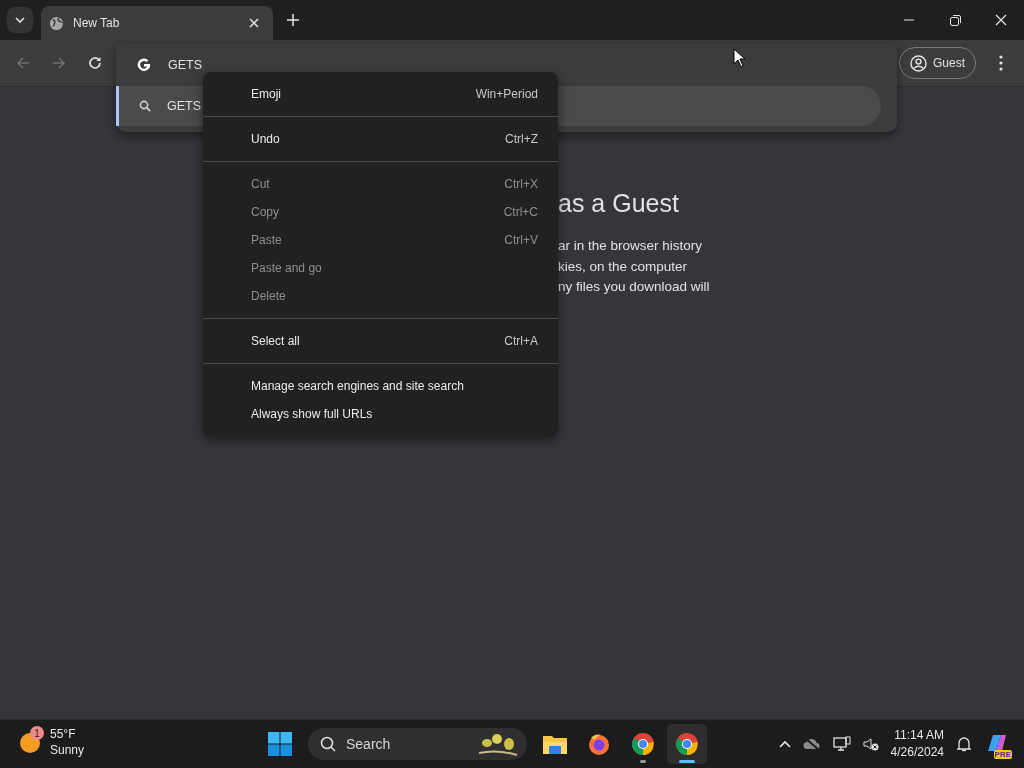 This screenshot has width=1024, height=768. Describe the element at coordinates (506, 94) in the screenshot. I see `shortcut-text: Win+Period` at that location.